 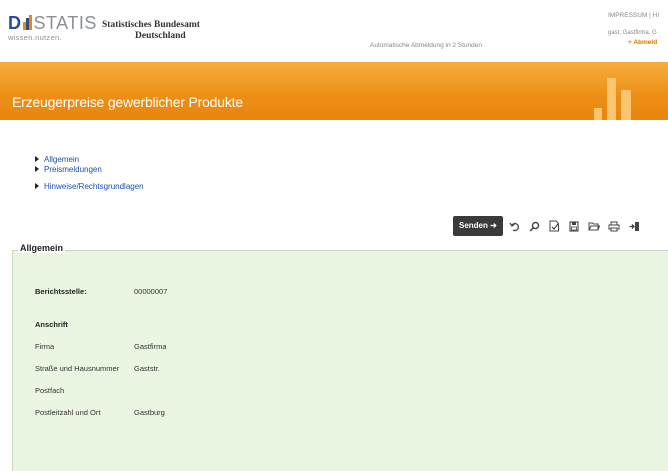 What do you see at coordinates (68, 412) in the screenshot?
I see `field-label-plz-ort: Postleitzahl und Ort` at bounding box center [68, 412].